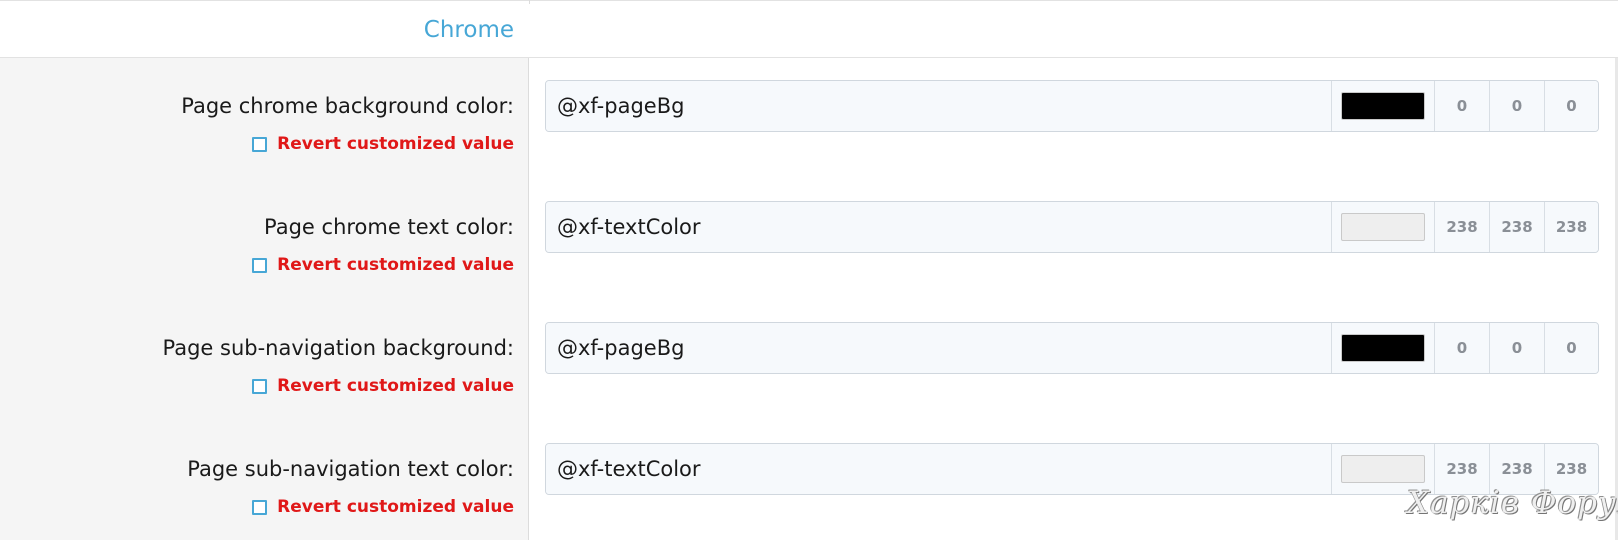 This screenshot has width=1618, height=540. What do you see at coordinates (1512, 503) in the screenshot?
I see `forum-watermark: Харків Форум` at bounding box center [1512, 503].